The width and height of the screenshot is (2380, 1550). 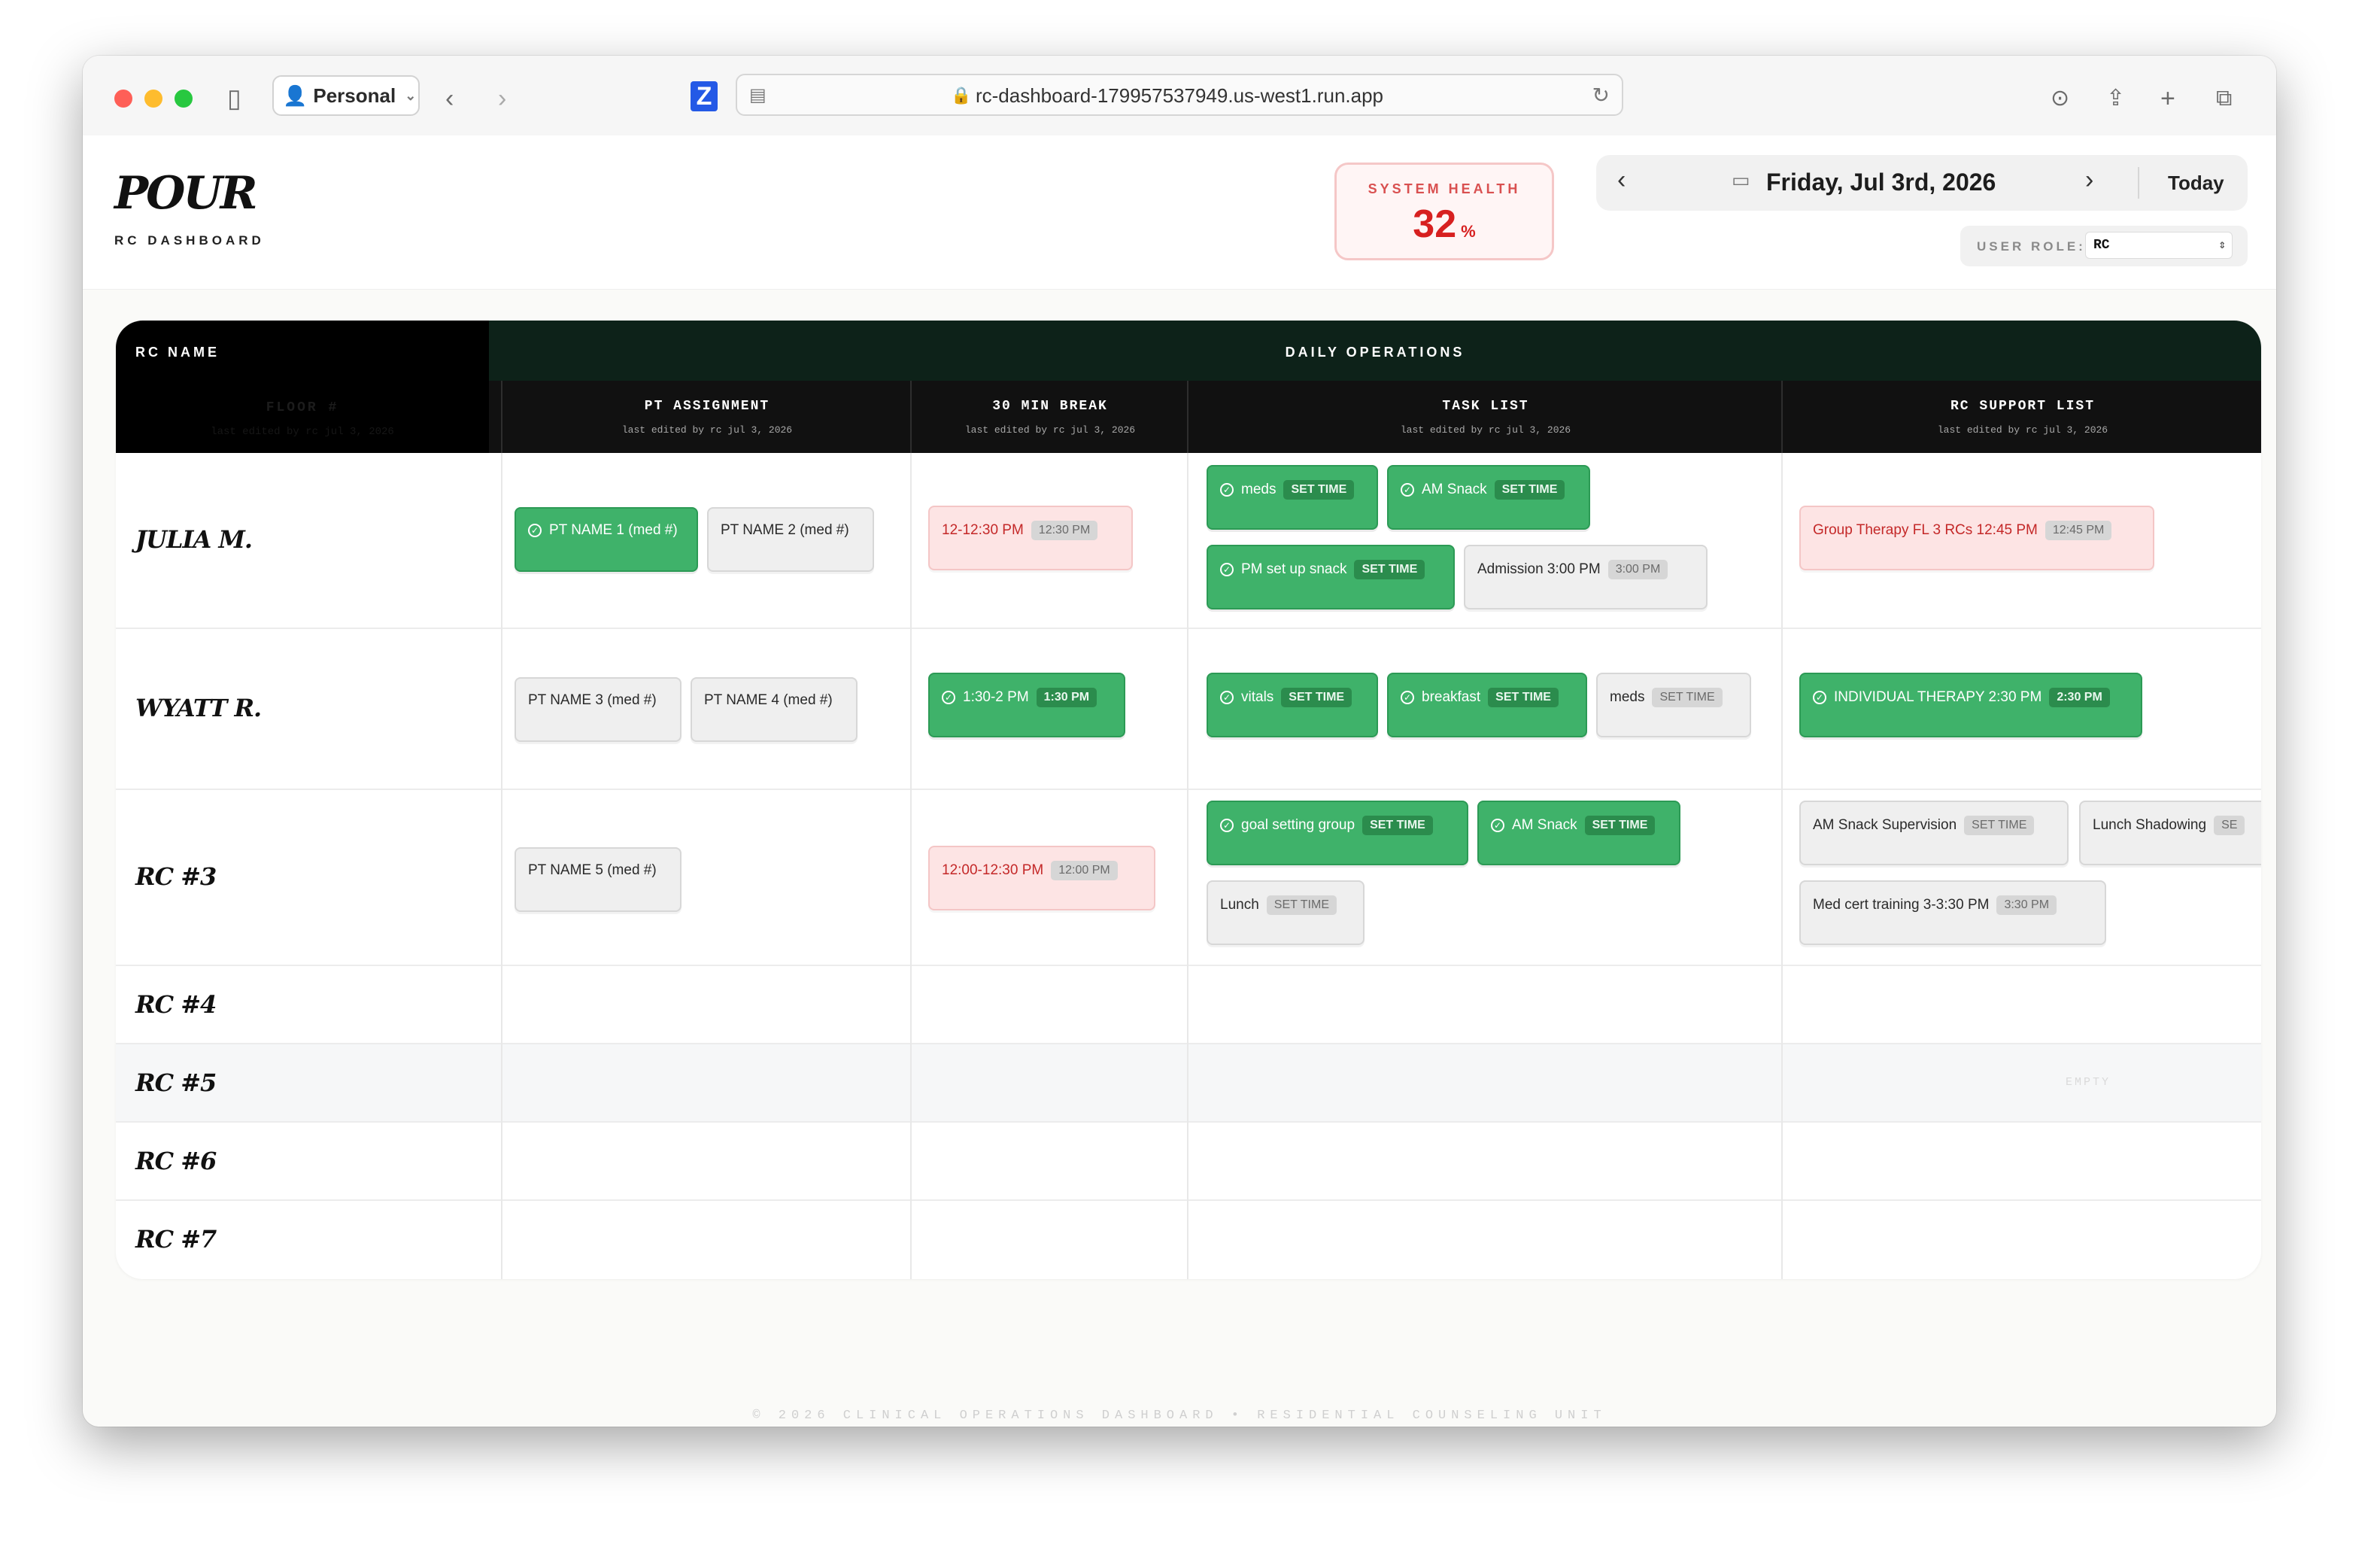 I want to click on rc-name-header-label: RC NAME, so click(x=177, y=352).